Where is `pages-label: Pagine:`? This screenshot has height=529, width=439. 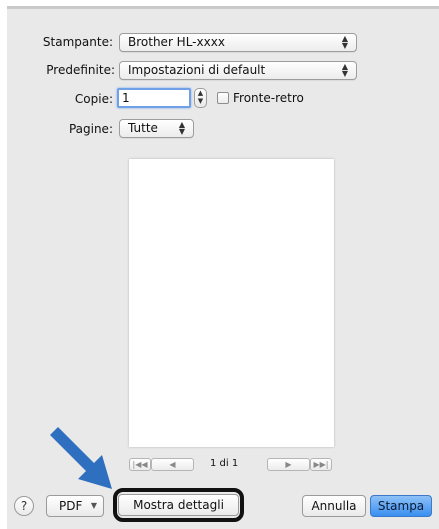
pages-label: Pagine: is located at coordinates (90, 129).